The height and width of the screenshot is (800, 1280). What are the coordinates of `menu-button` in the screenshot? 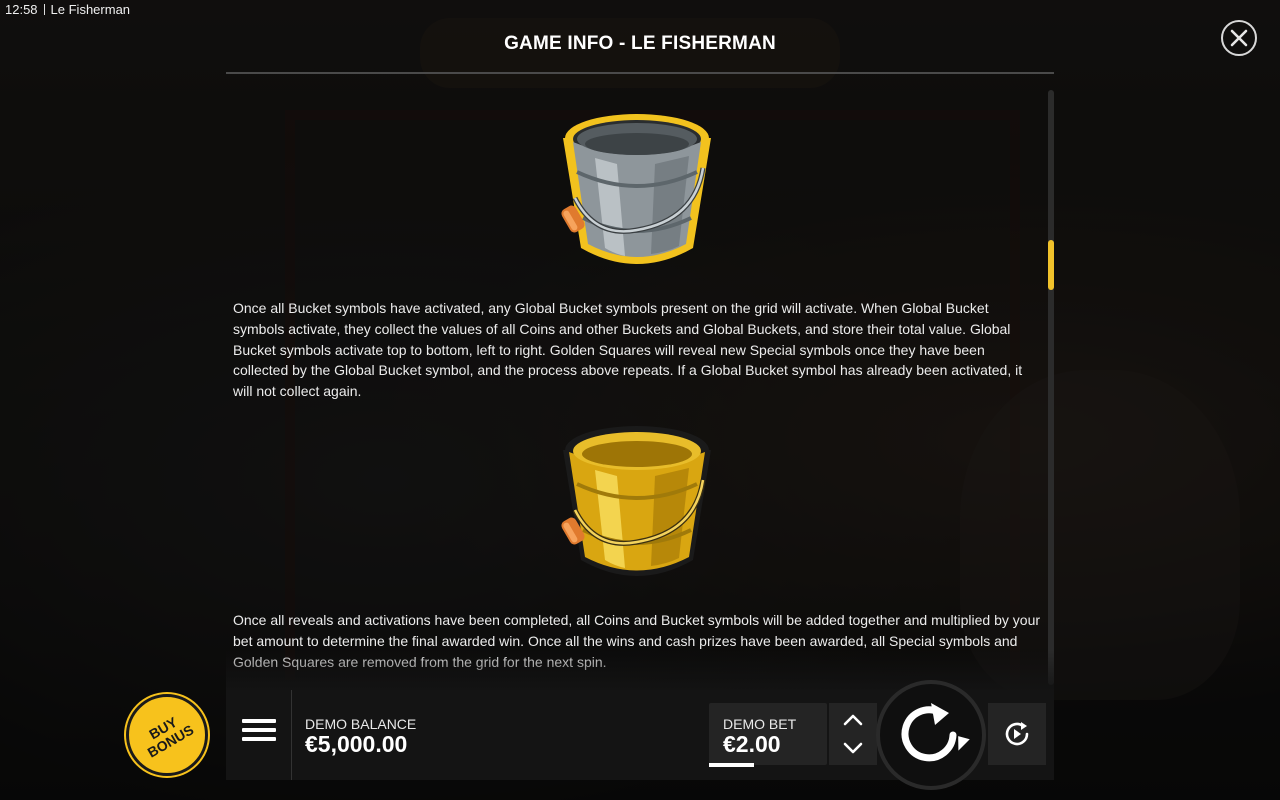 It's located at (259, 735).